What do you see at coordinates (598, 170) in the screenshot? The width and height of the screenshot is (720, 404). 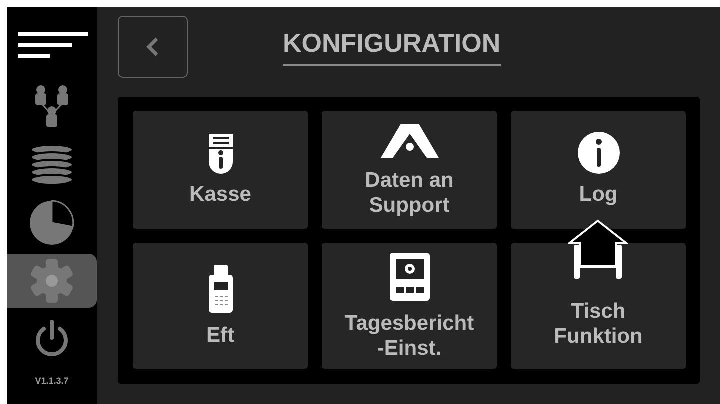 I see `menu-tile: Log` at bounding box center [598, 170].